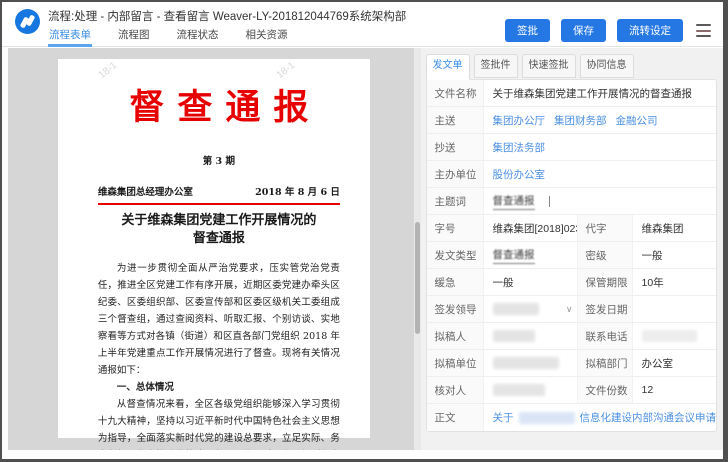 The image size is (728, 462). What do you see at coordinates (145, 192) in the screenshot?
I see `document-org: 维森集团总经理办公室` at bounding box center [145, 192].